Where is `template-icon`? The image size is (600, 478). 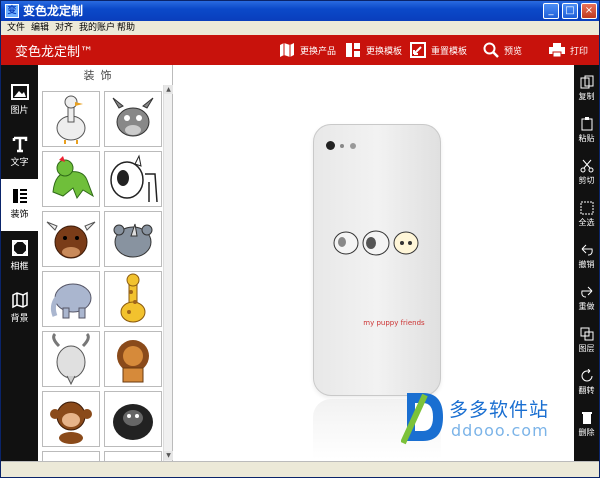 template-icon is located at coordinates (353, 50).